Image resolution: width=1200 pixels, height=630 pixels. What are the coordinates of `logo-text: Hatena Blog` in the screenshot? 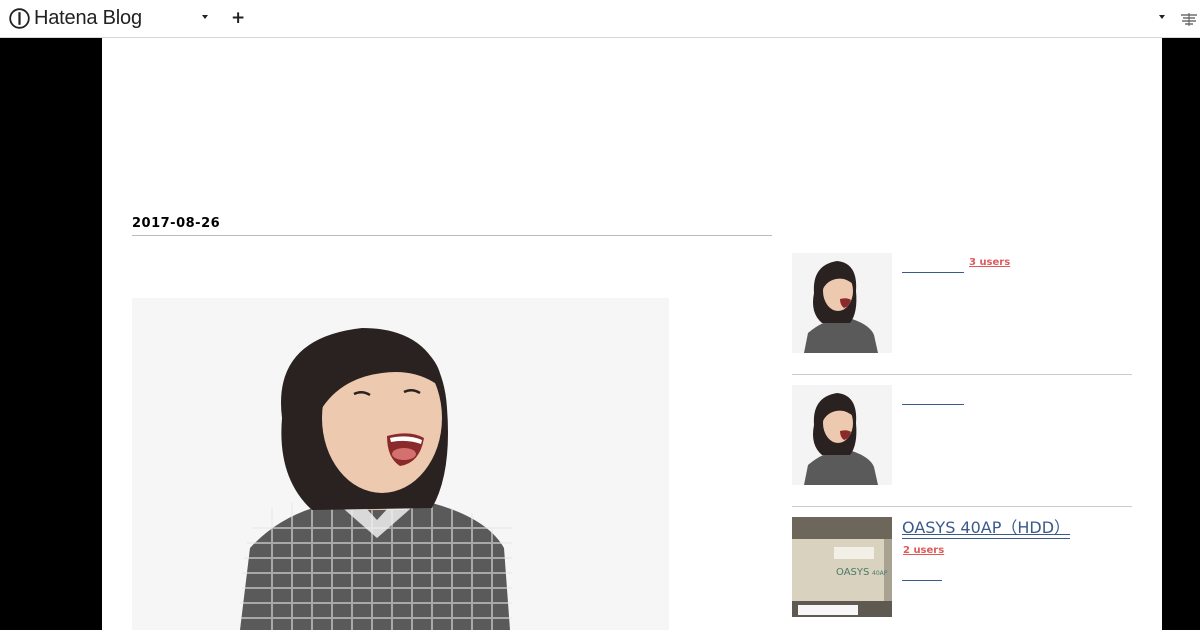 It's located at (88, 17).